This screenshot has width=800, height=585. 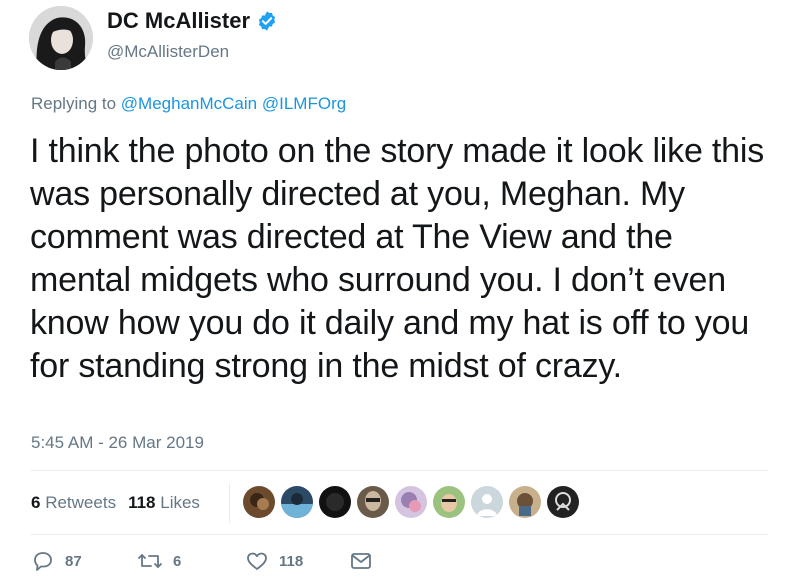 I want to click on retweets-stat: 6 Retweets, so click(x=73, y=503).